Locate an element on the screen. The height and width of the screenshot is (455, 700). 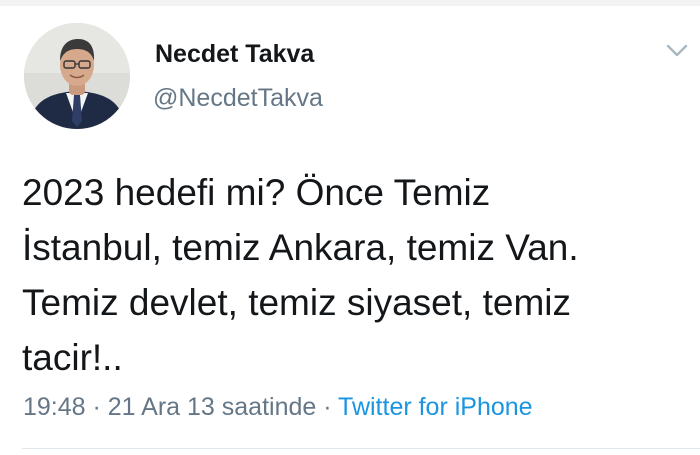
tweet-source-link: Twitter for iPhone is located at coordinates (435, 407).